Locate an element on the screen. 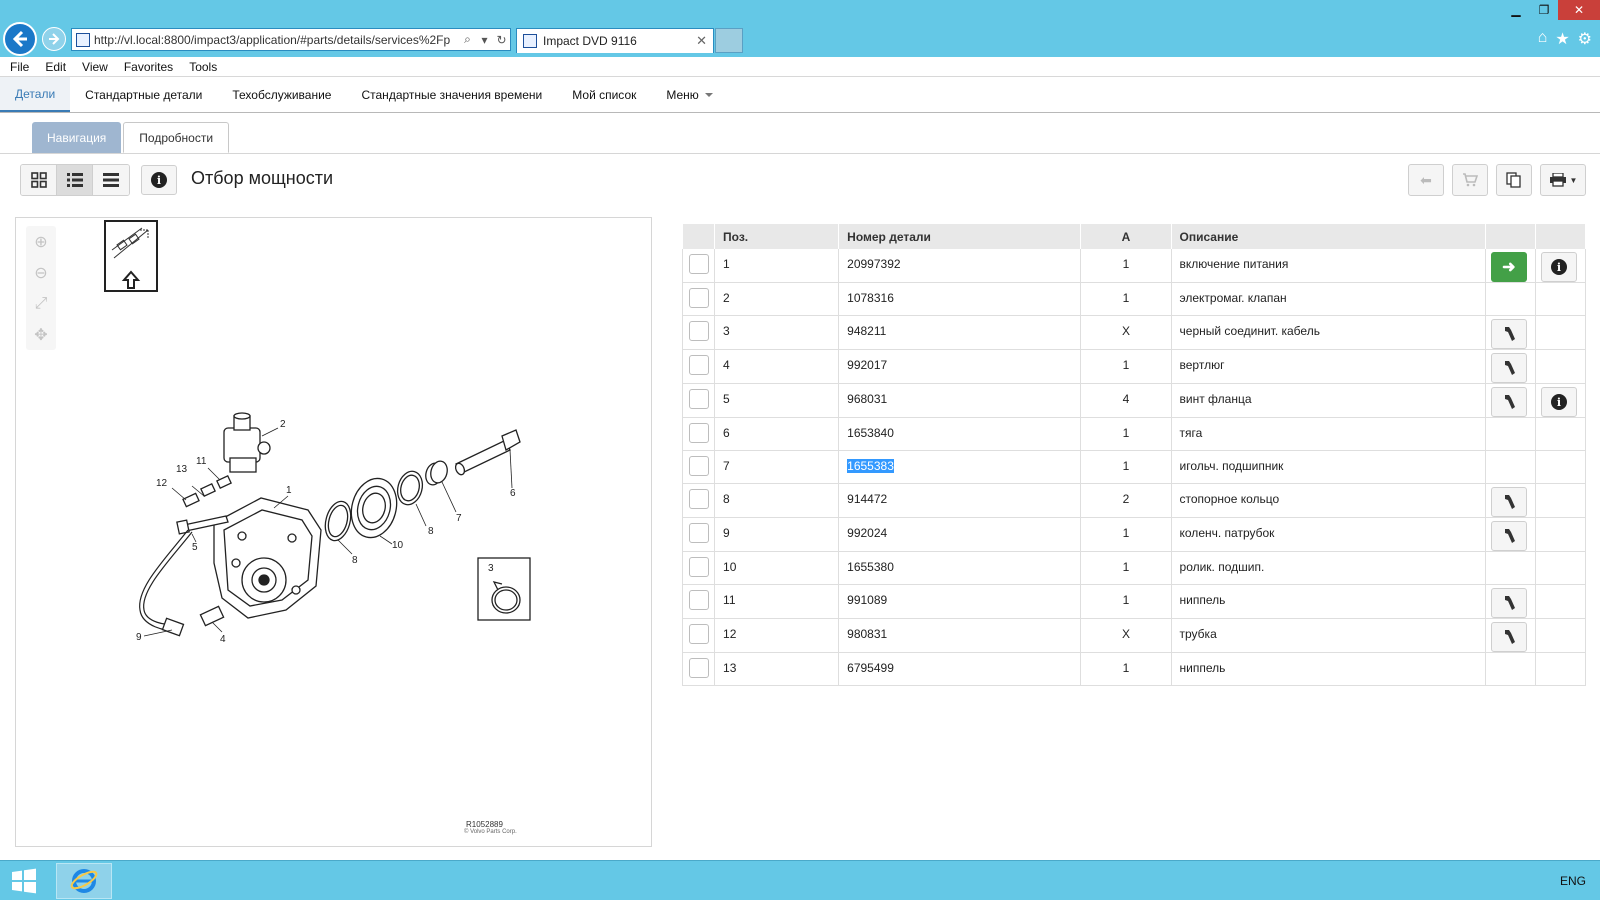 This screenshot has height=900, width=1600. table-row: 7 1655383 1 игольч. подшипник is located at coordinates (1134, 467).